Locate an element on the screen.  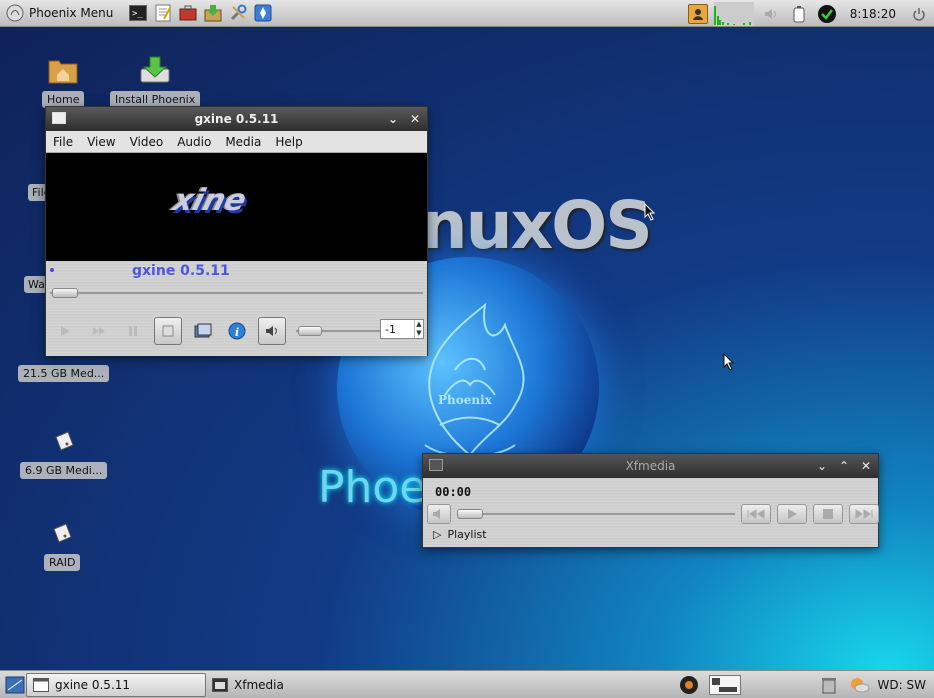
install-download-icon is located at coordinates (155, 70).